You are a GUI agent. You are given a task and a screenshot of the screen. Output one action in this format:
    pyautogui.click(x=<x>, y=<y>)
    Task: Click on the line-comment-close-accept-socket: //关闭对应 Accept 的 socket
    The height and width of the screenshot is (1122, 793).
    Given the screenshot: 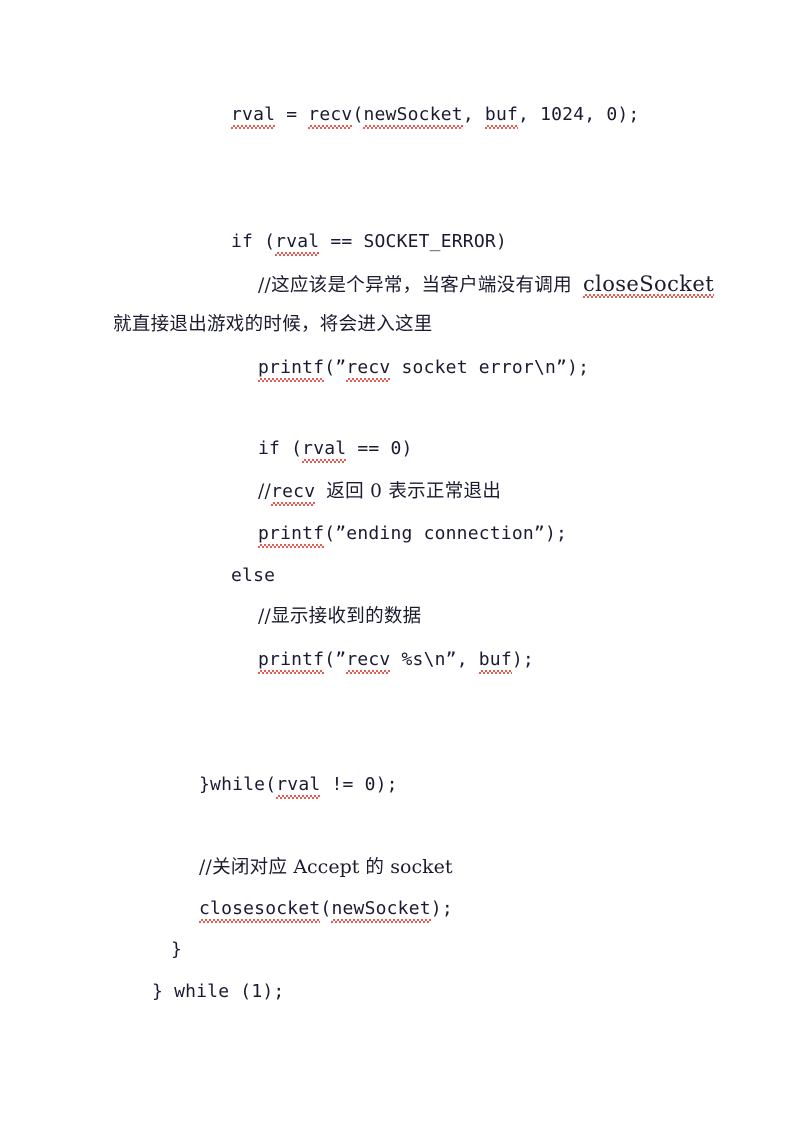 What is the action you would take?
    pyautogui.click(x=325, y=867)
    